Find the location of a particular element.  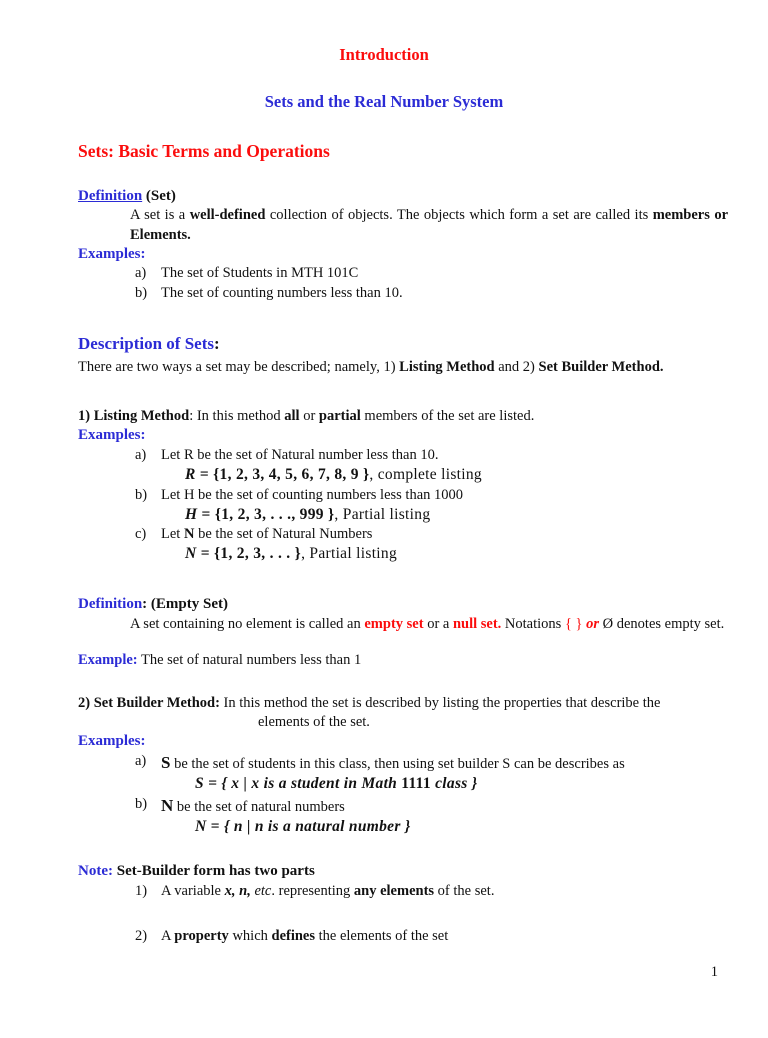

example-text: The set of natural numbers less than 1 is located at coordinates (251, 659).